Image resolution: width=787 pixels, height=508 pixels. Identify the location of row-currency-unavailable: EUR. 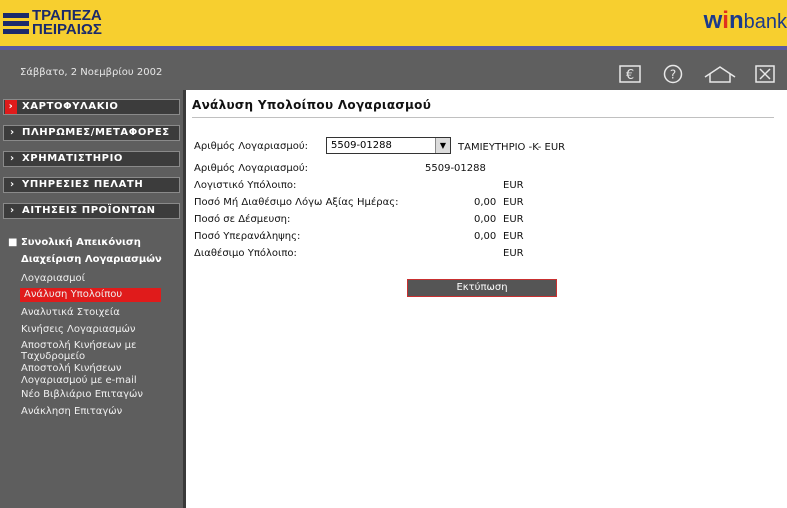
(513, 202).